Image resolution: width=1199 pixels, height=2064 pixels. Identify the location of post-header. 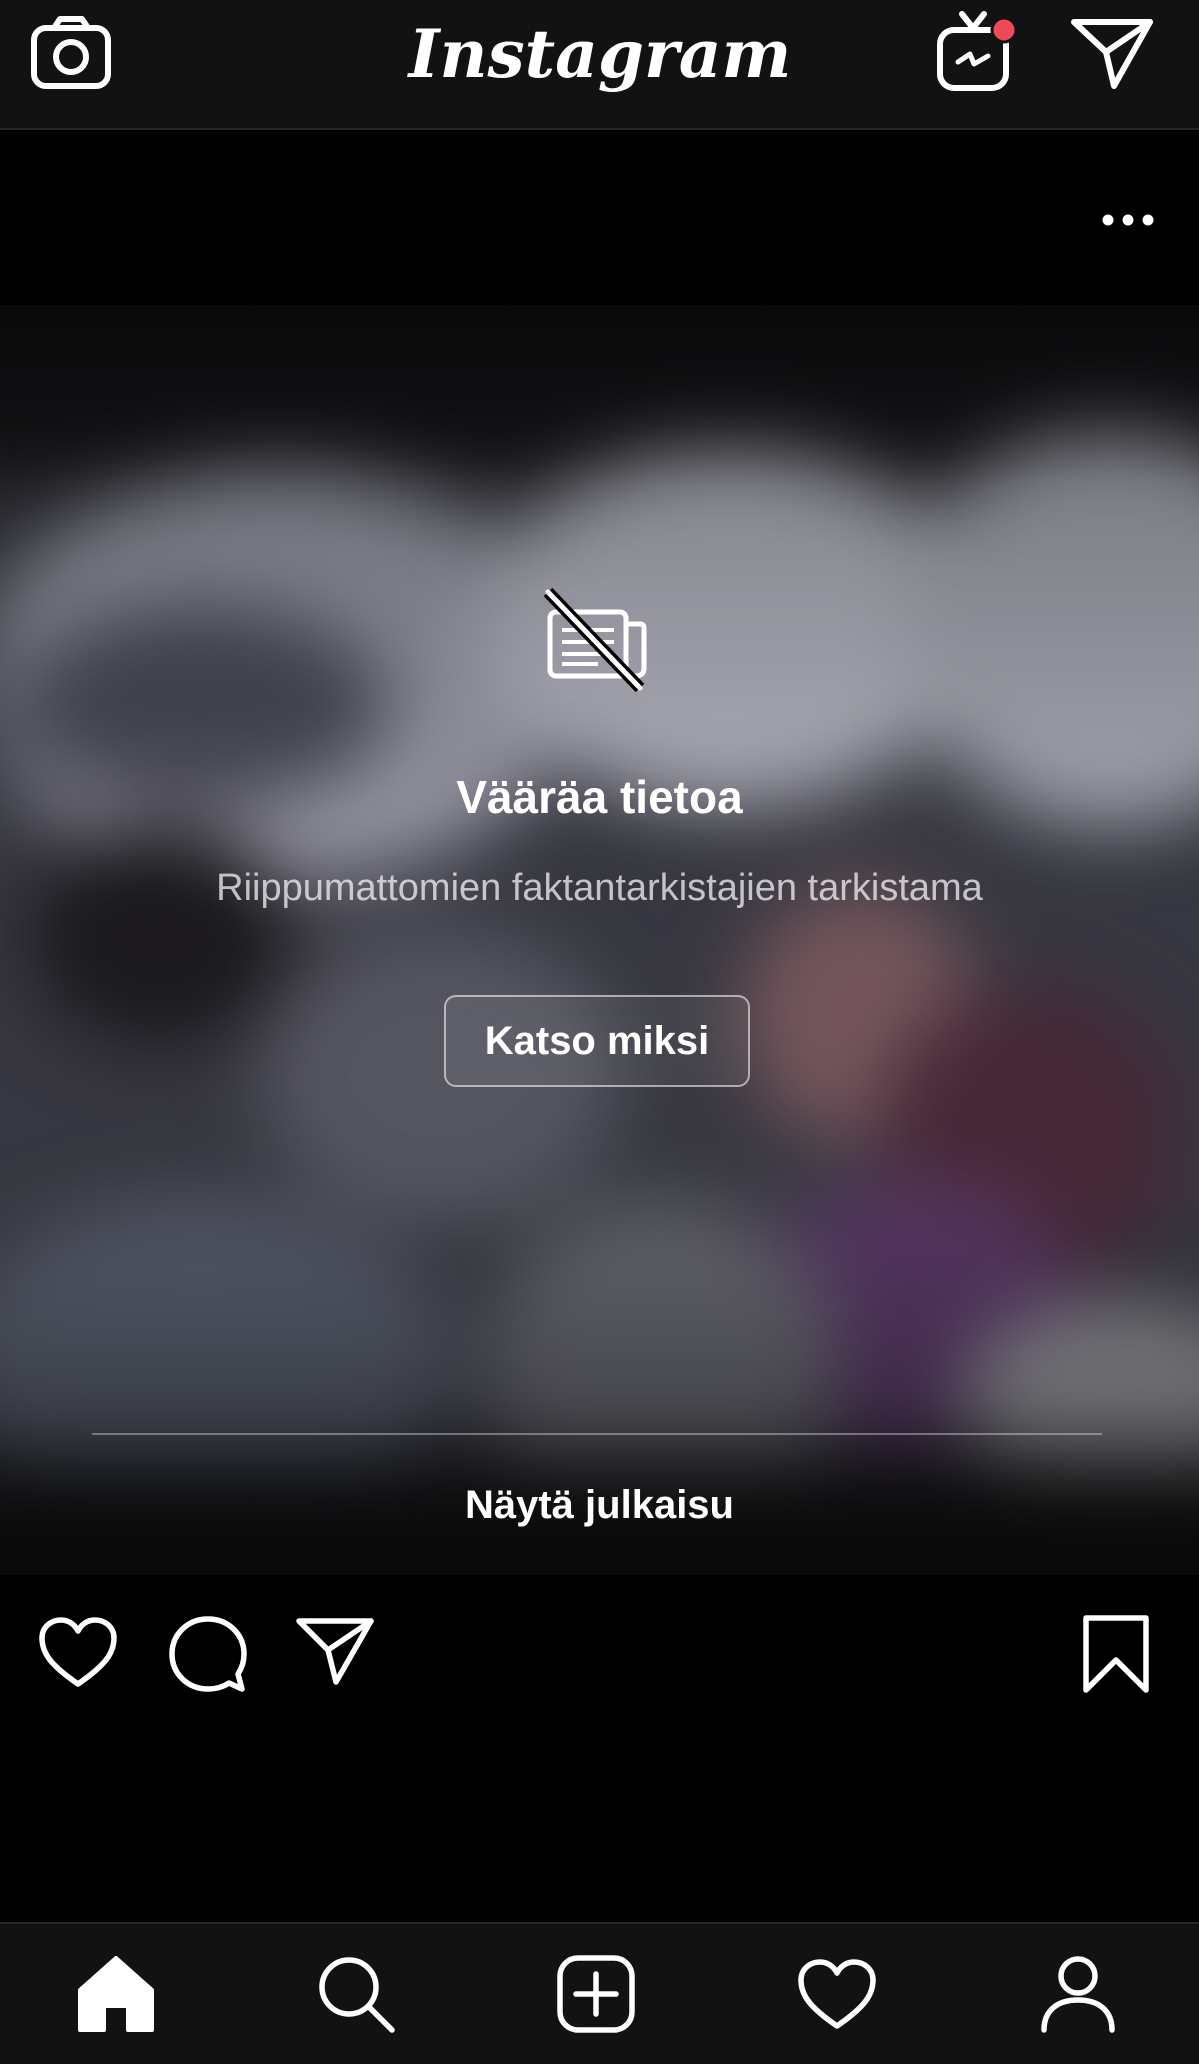
(599, 222).